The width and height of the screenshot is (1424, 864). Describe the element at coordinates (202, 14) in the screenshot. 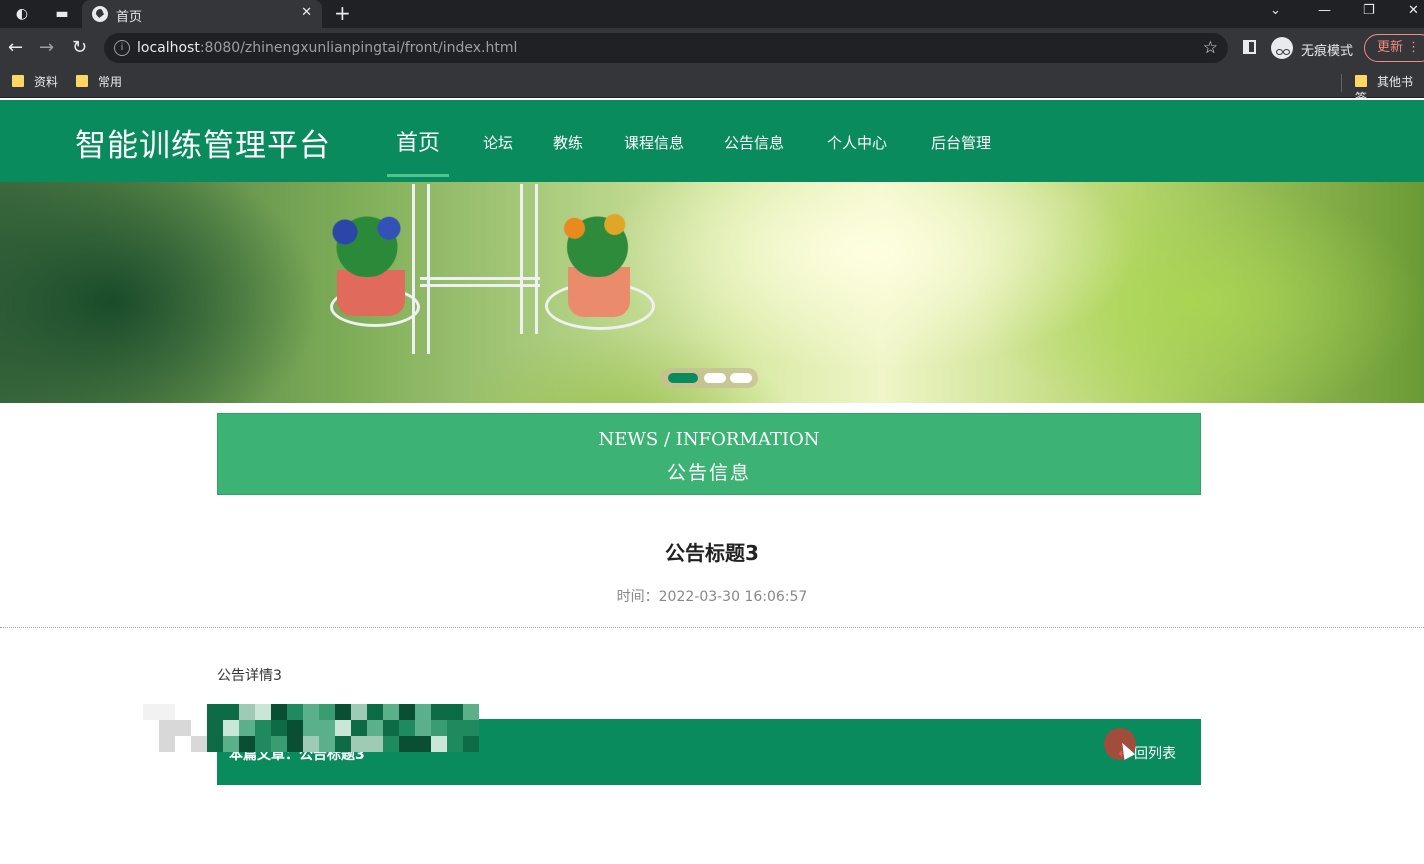

I see `browser-tab-home: 首页 ✕` at that location.